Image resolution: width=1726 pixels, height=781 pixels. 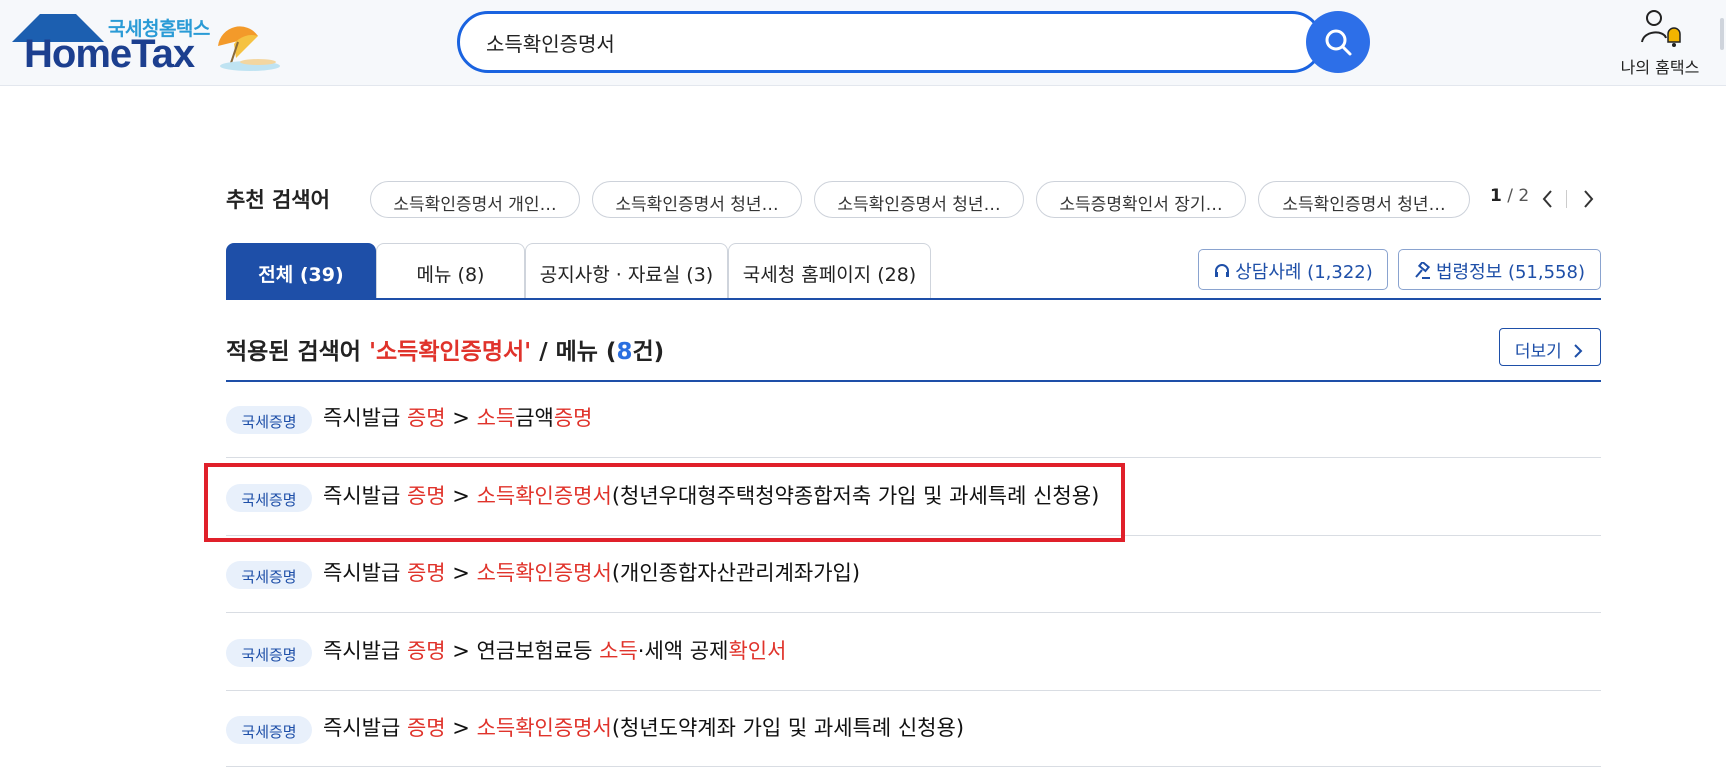 I want to click on tab-menu: 메뉴 (8), so click(x=450, y=271).